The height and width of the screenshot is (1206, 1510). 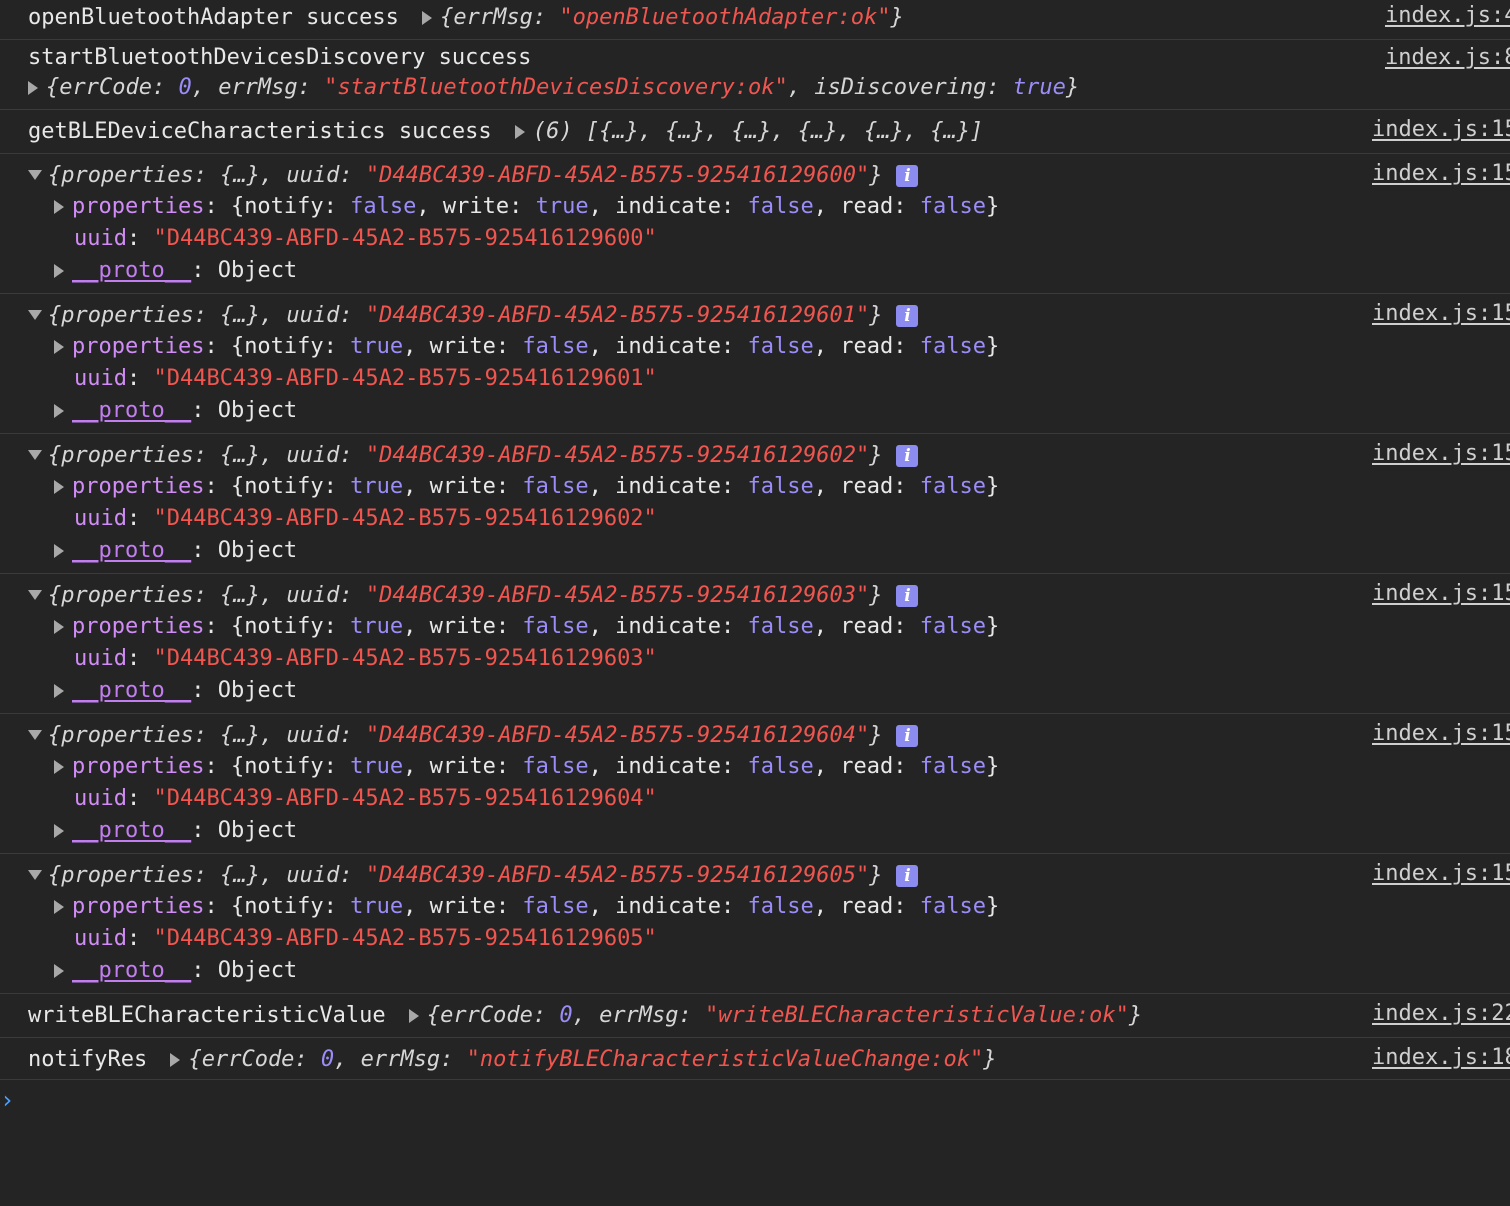 I want to click on preview-number: 0, so click(x=185, y=87).